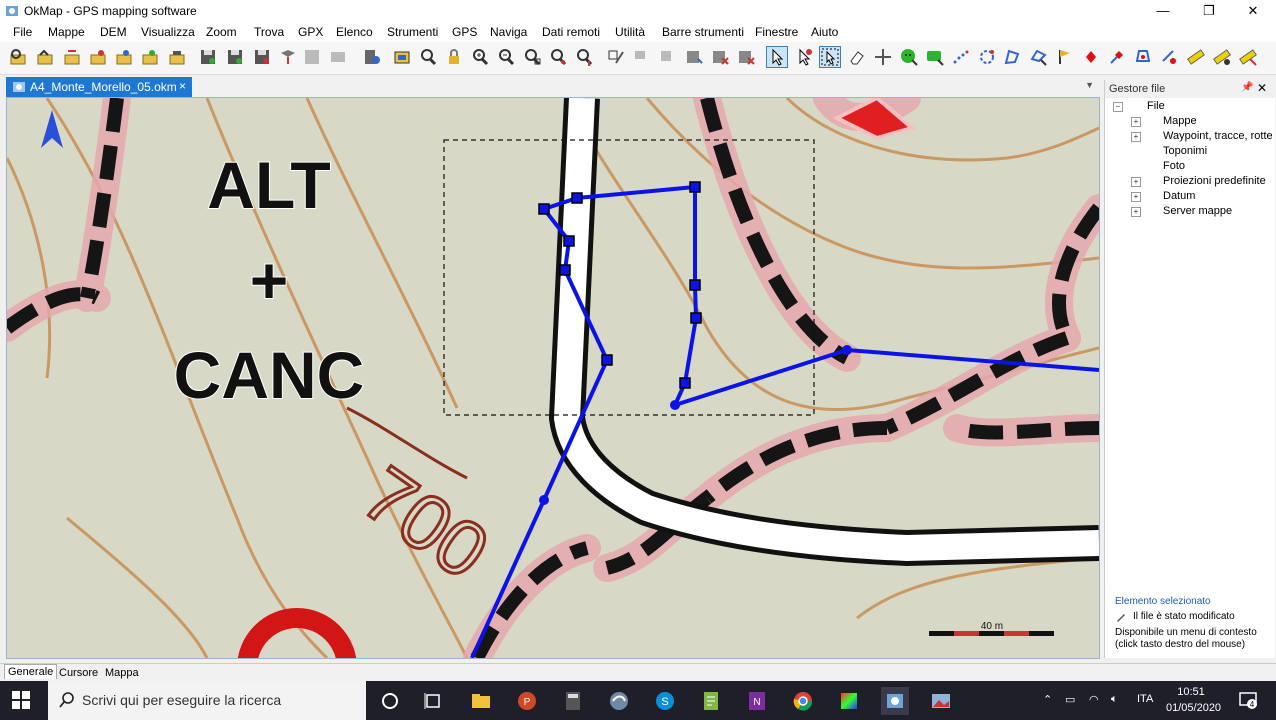 Image resolution: width=1276 pixels, height=720 pixels. What do you see at coordinates (310, 32) in the screenshot?
I see `menu-gpx: GPX` at bounding box center [310, 32].